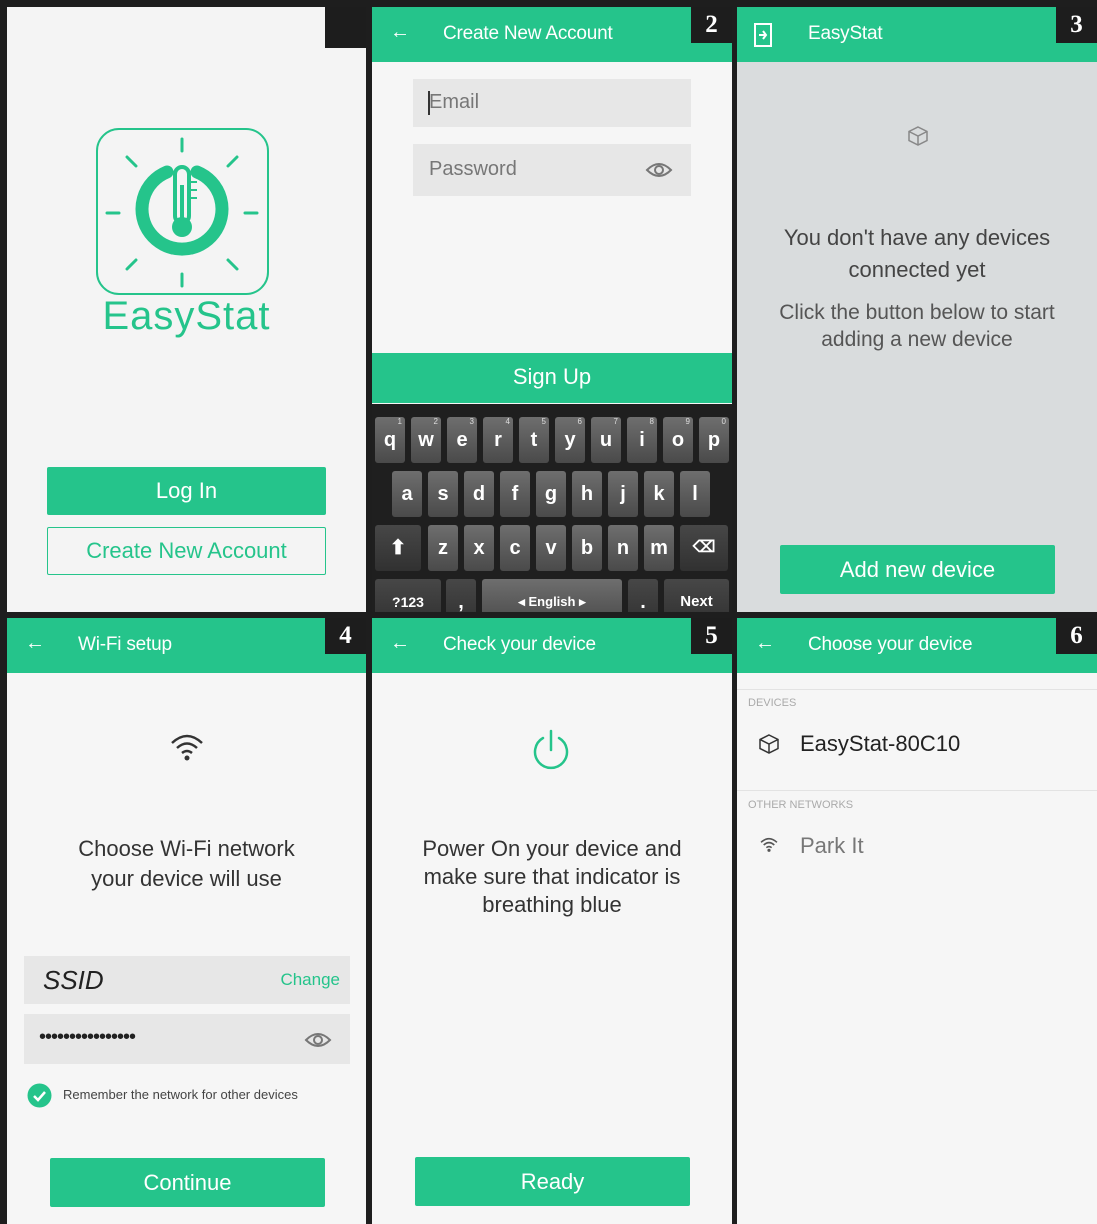 The width and height of the screenshot is (1097, 1224). Describe the element at coordinates (552, 1181) in the screenshot. I see `ready-button: Ready` at that location.